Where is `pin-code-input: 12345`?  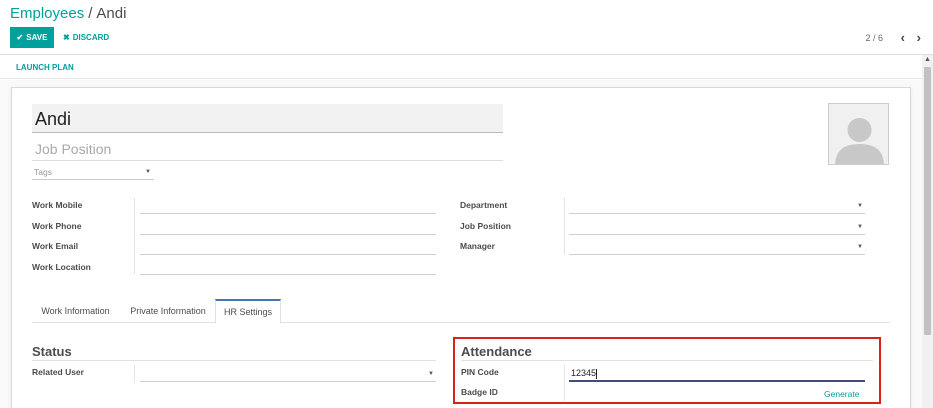
pin-code-input: 12345 is located at coordinates (717, 374).